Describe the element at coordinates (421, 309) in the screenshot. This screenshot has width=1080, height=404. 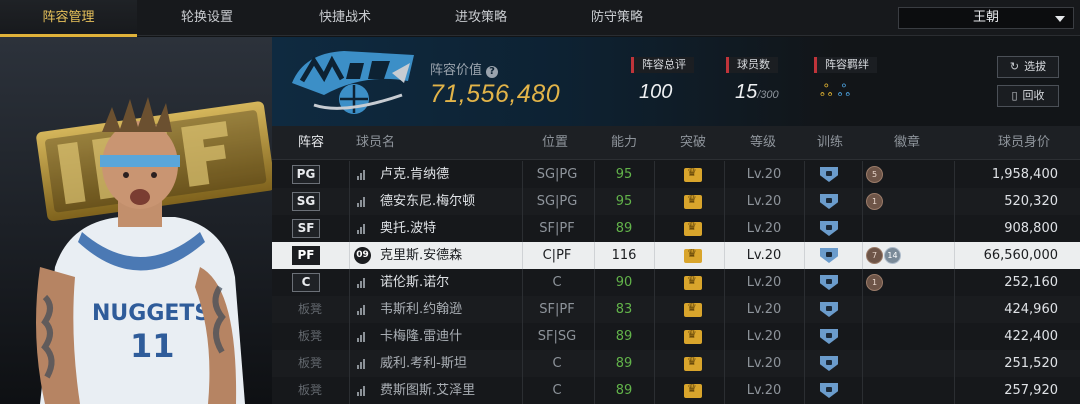
I see `player-name: 韦斯利.约翰逊` at that location.